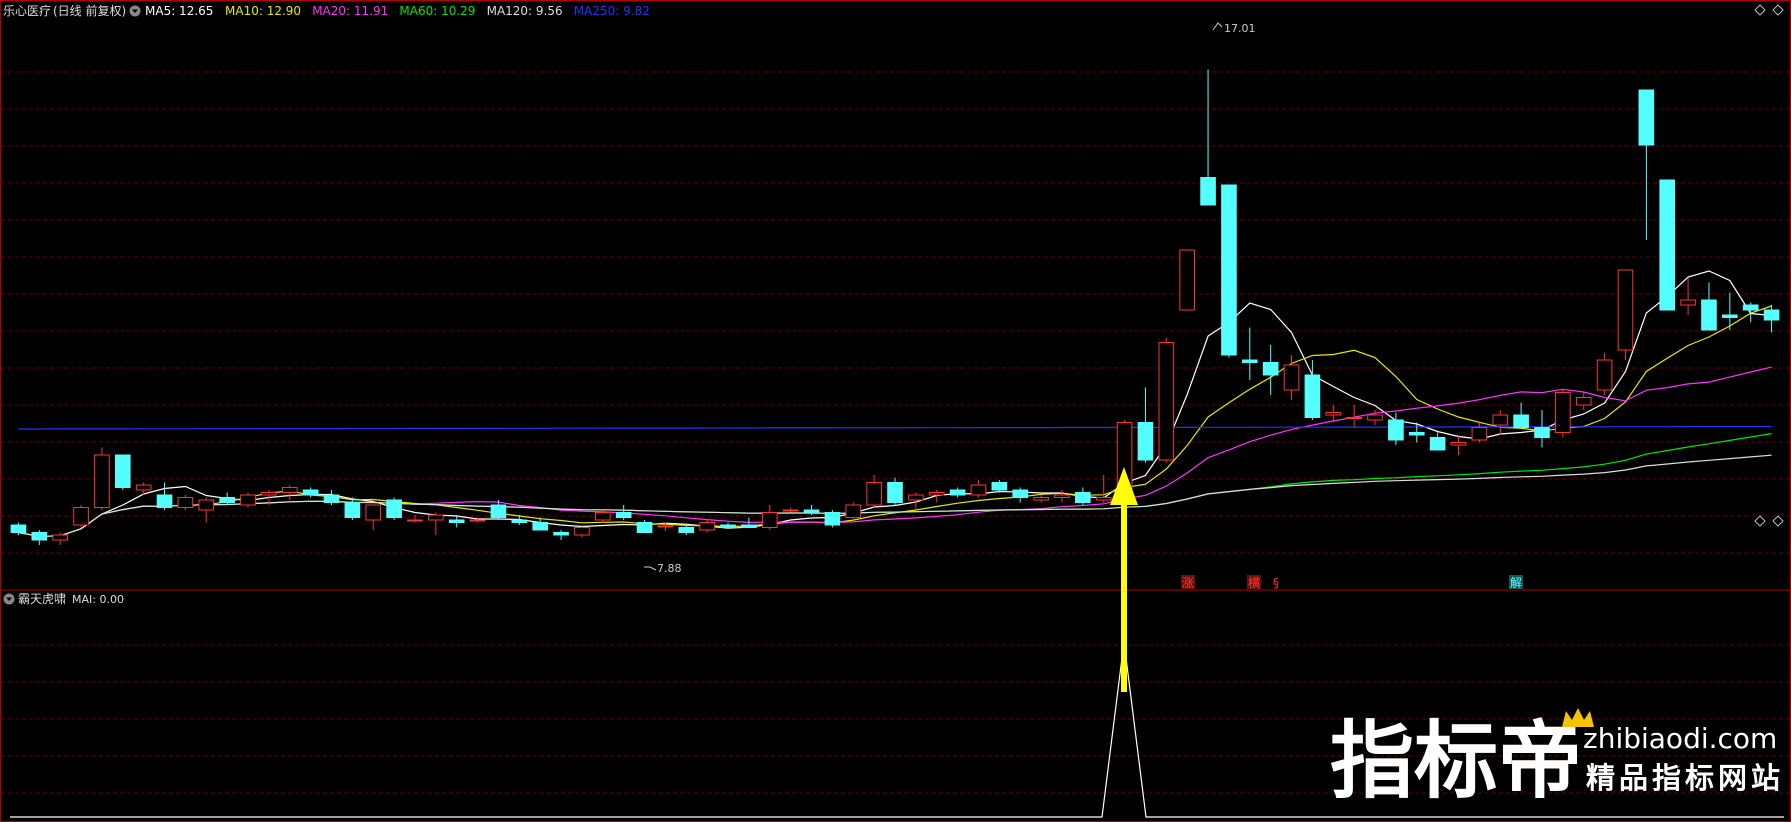  Describe the element at coordinates (135, 11) in the screenshot. I see `header-dropdown-icon` at that location.